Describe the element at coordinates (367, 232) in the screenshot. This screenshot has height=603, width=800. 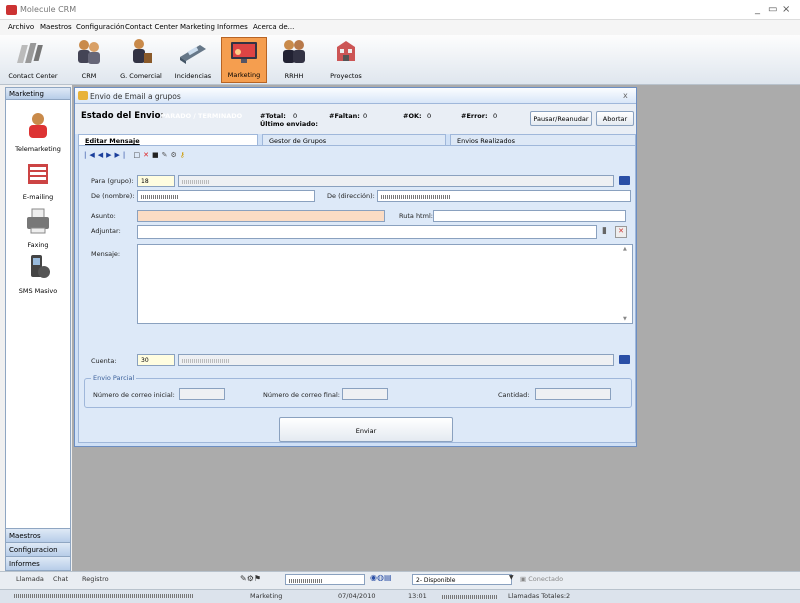
I see `adjuntar-input` at that location.